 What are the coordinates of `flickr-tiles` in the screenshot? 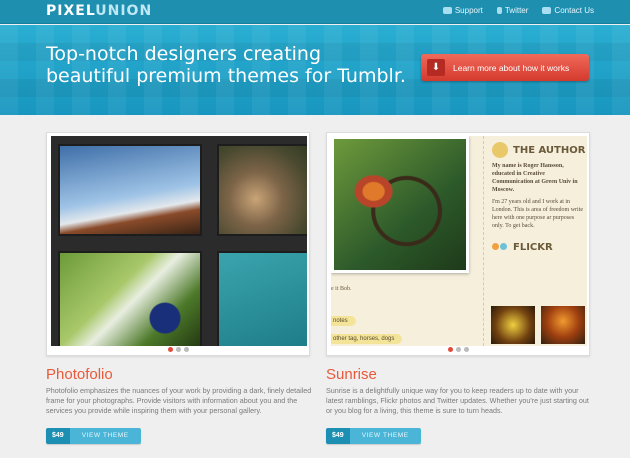 It's located at (538, 325).